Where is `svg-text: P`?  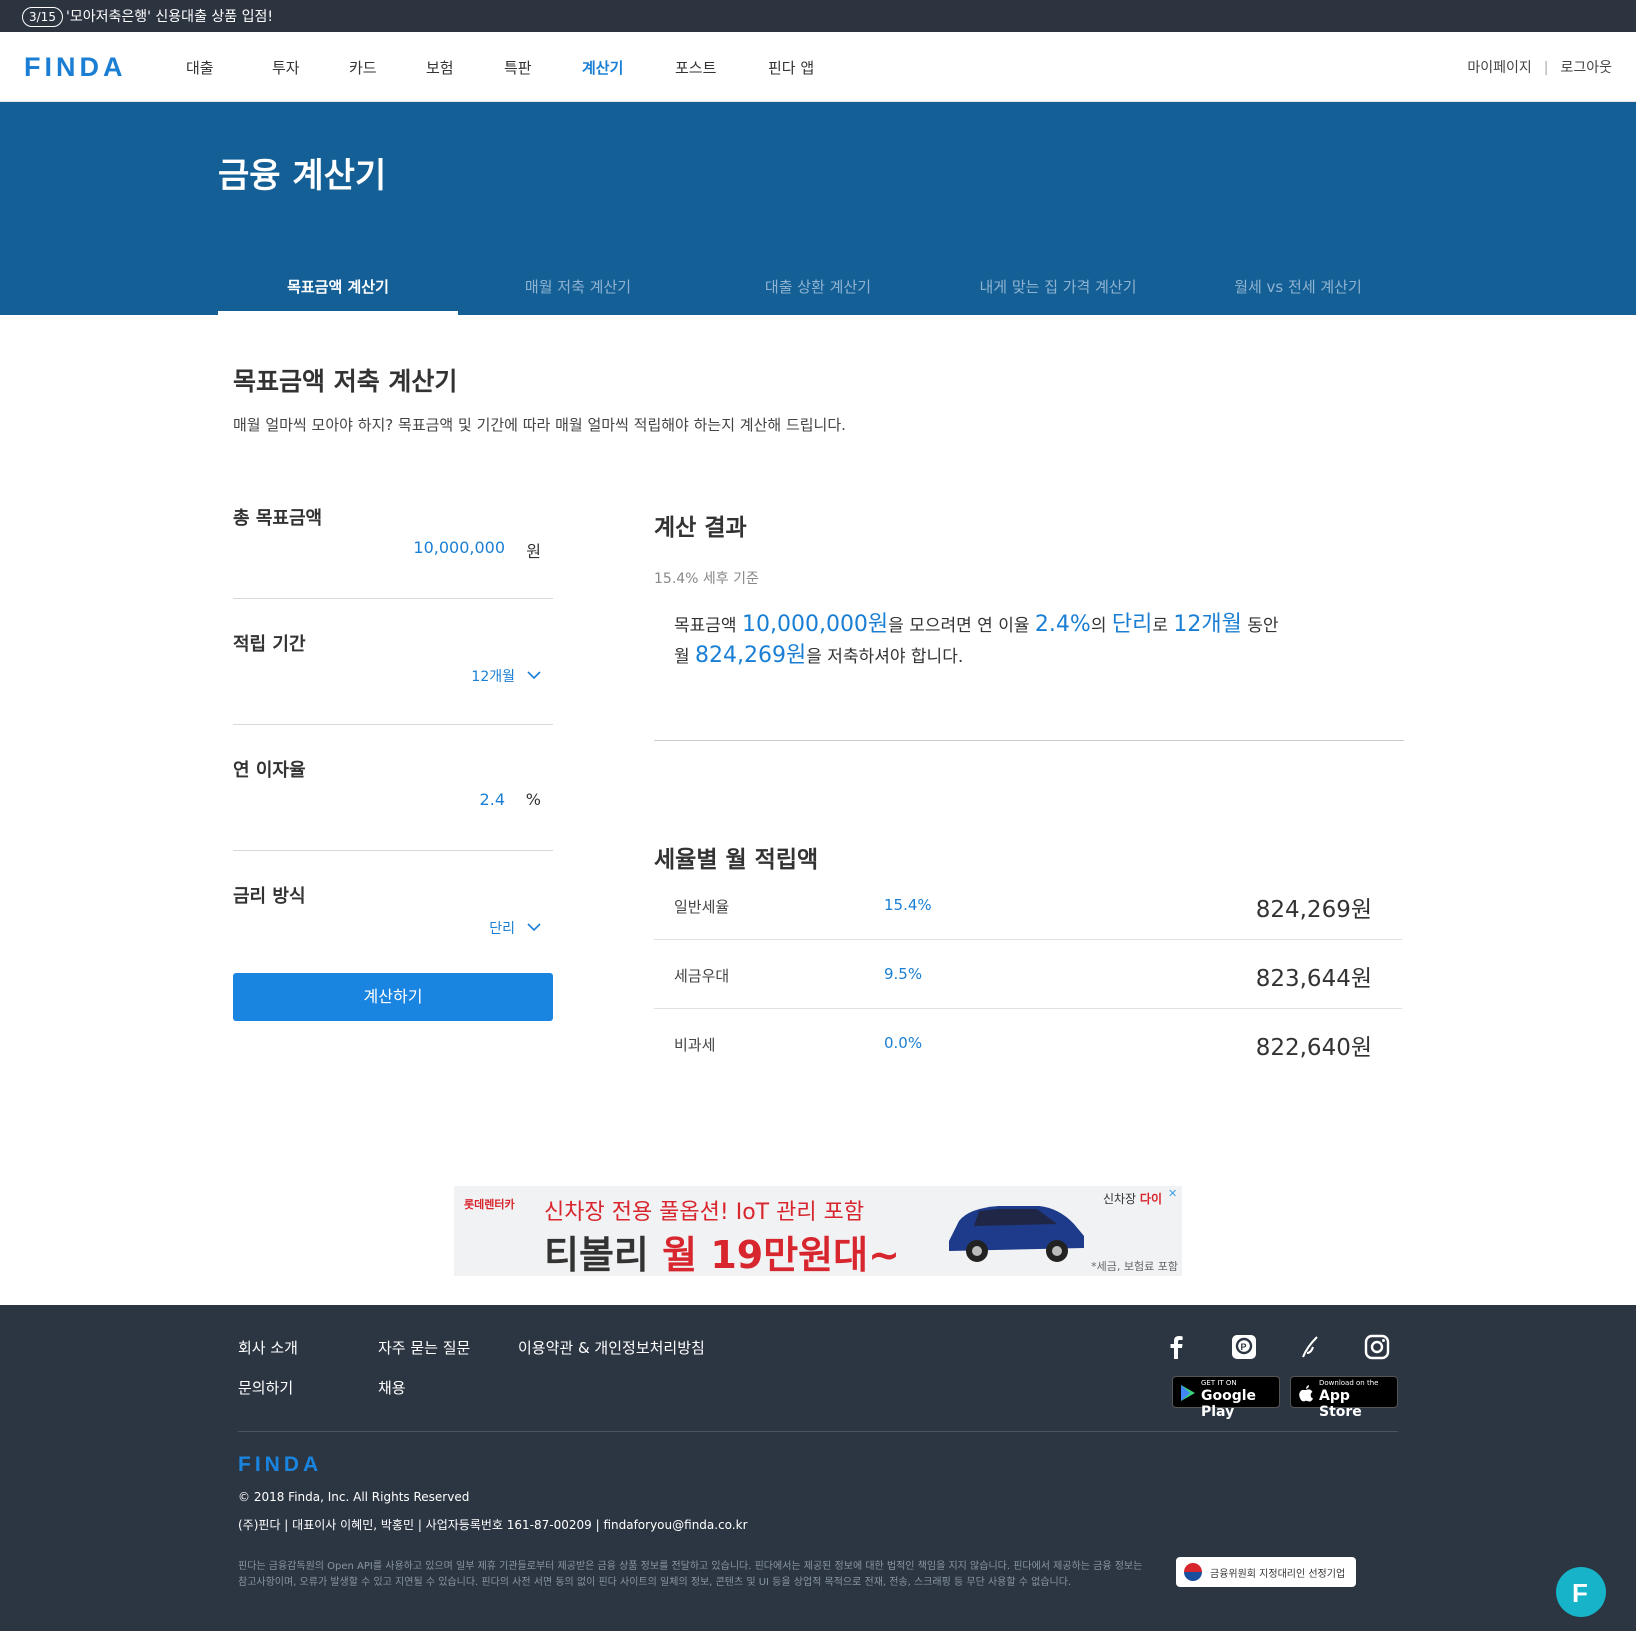
svg-text: P is located at coordinates (1244, 1347).